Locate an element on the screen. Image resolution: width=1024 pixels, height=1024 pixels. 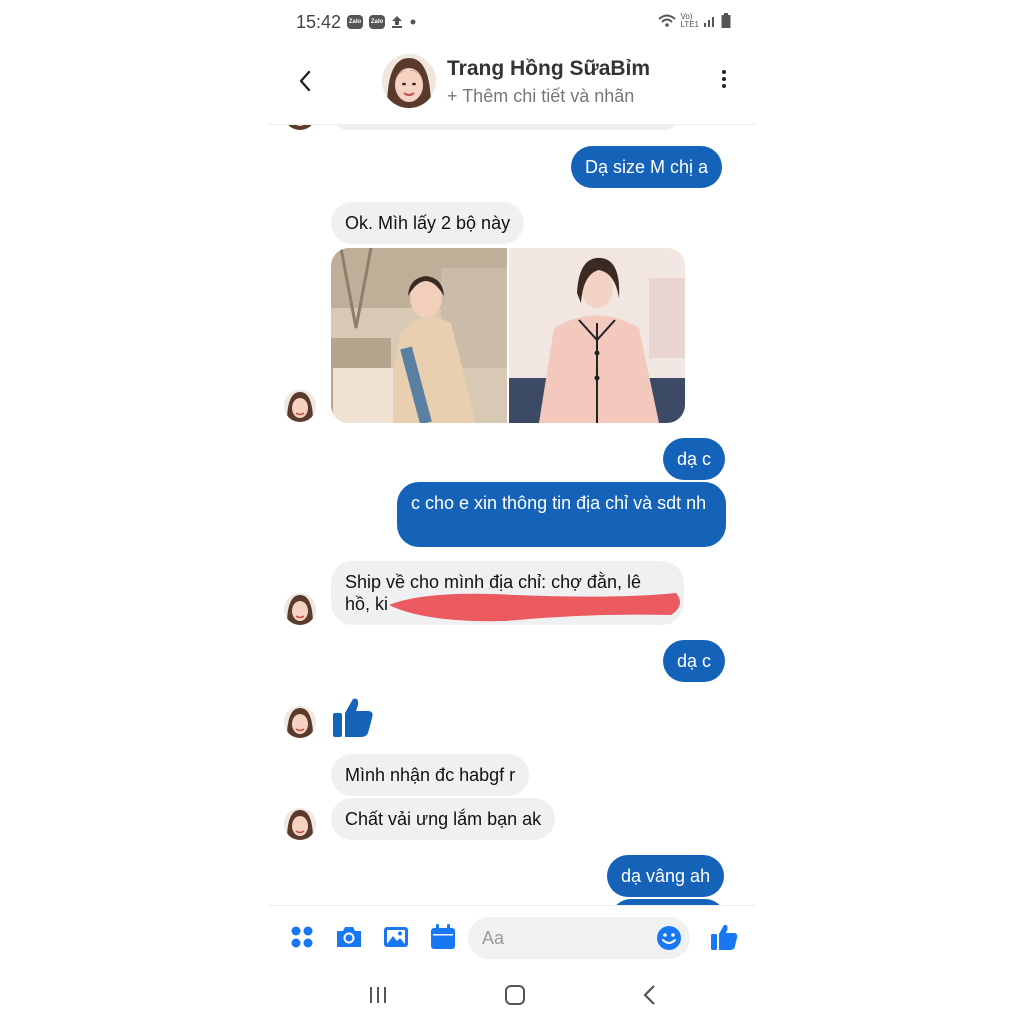
dot-icon is located at coordinates (413, 22).